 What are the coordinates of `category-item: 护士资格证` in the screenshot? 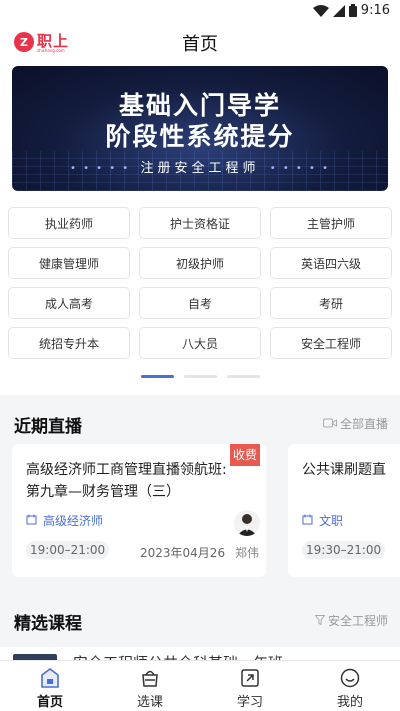 It's located at (200, 223).